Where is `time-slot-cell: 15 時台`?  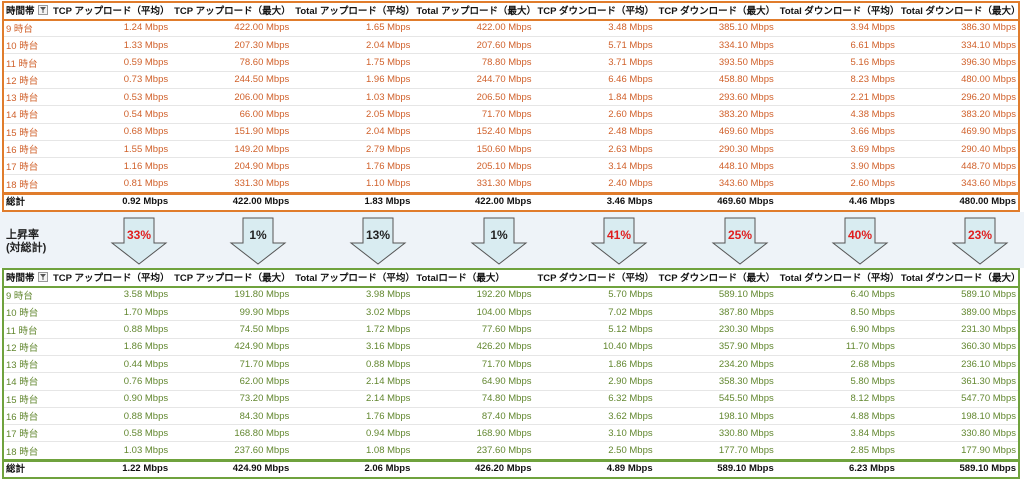 time-slot-cell: 15 時台 is located at coordinates (26, 132).